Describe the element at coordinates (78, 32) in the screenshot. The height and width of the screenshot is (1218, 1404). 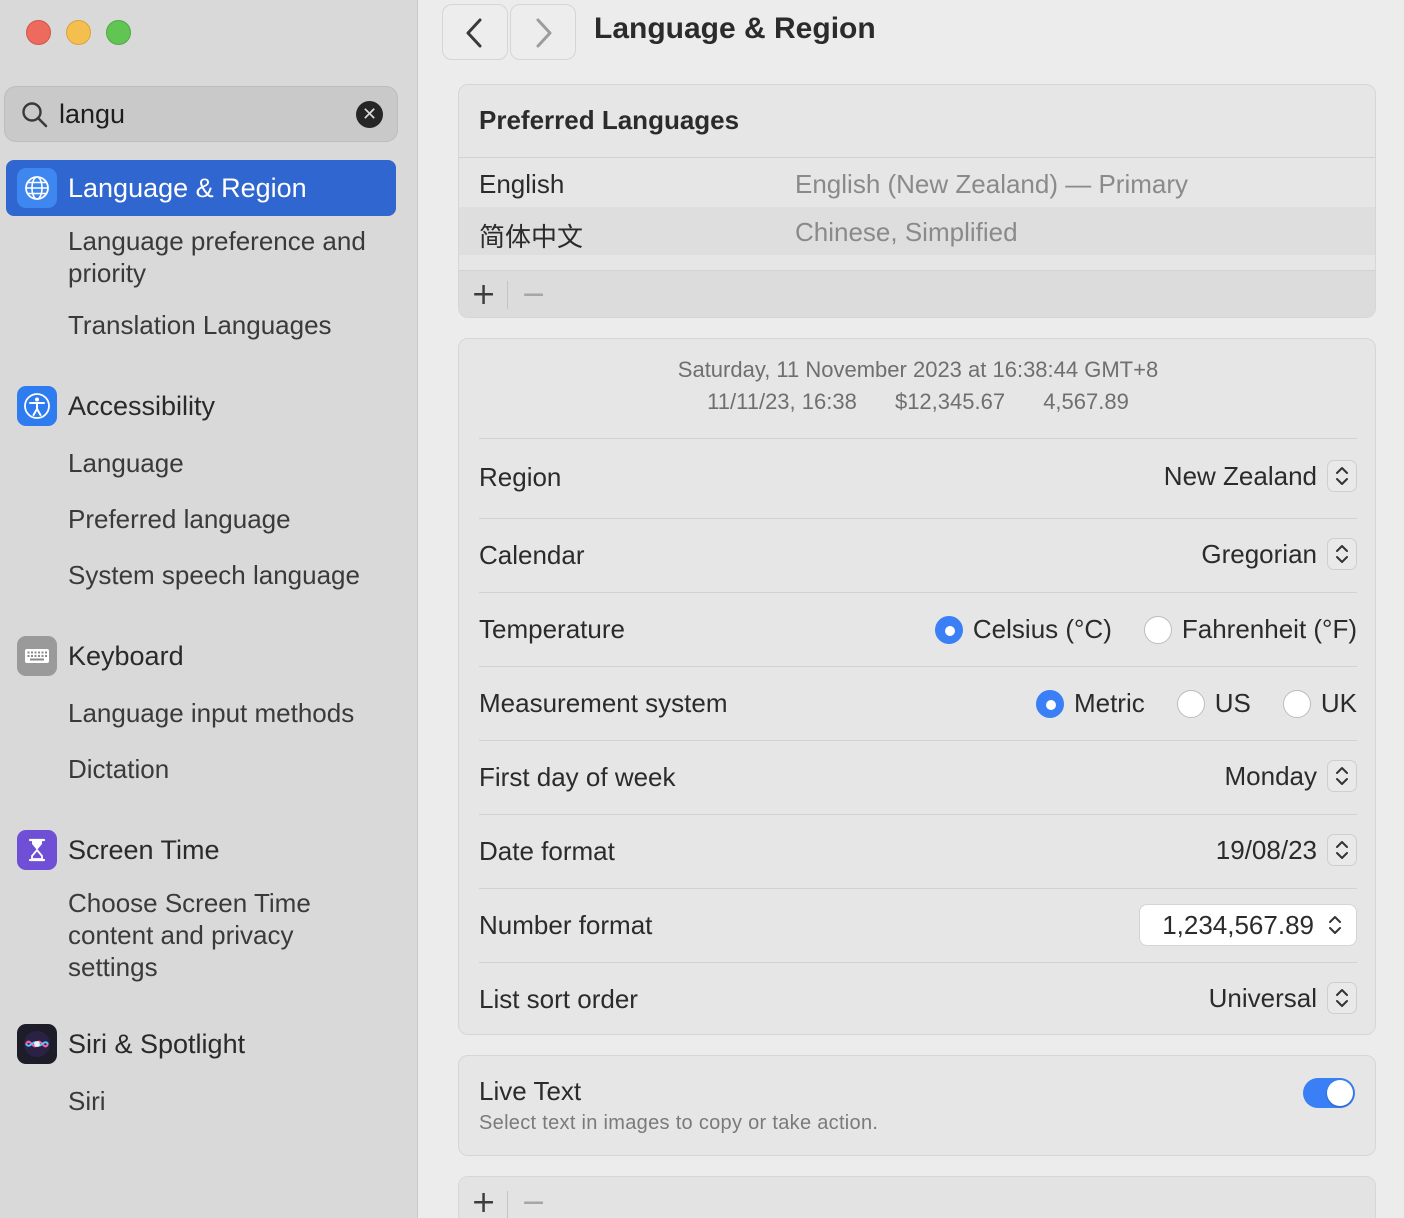
I see `minimize-window-button` at that location.